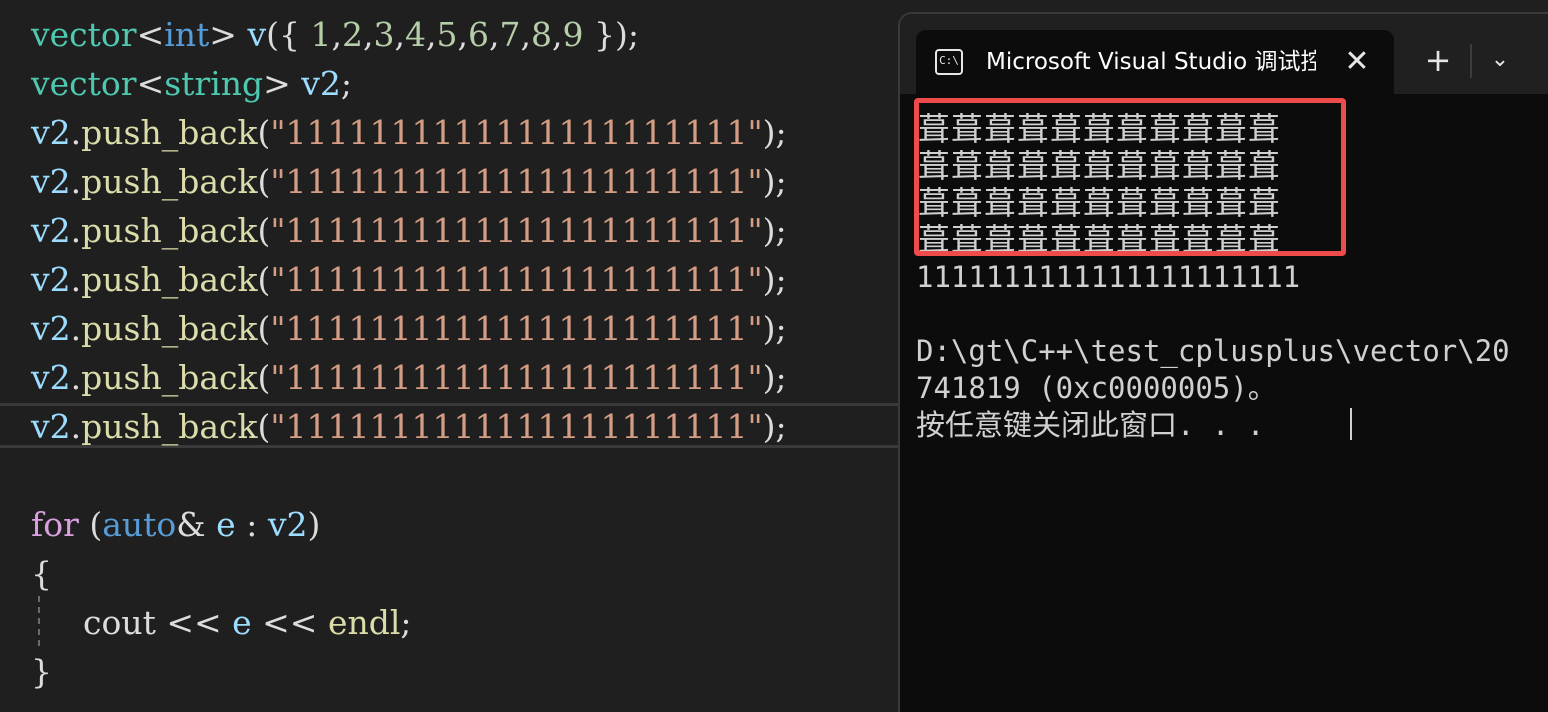 This screenshot has width=1548, height=712. I want to click on line-push-back-7: v2.push_back("1111111111111111111111");, so click(409, 426).